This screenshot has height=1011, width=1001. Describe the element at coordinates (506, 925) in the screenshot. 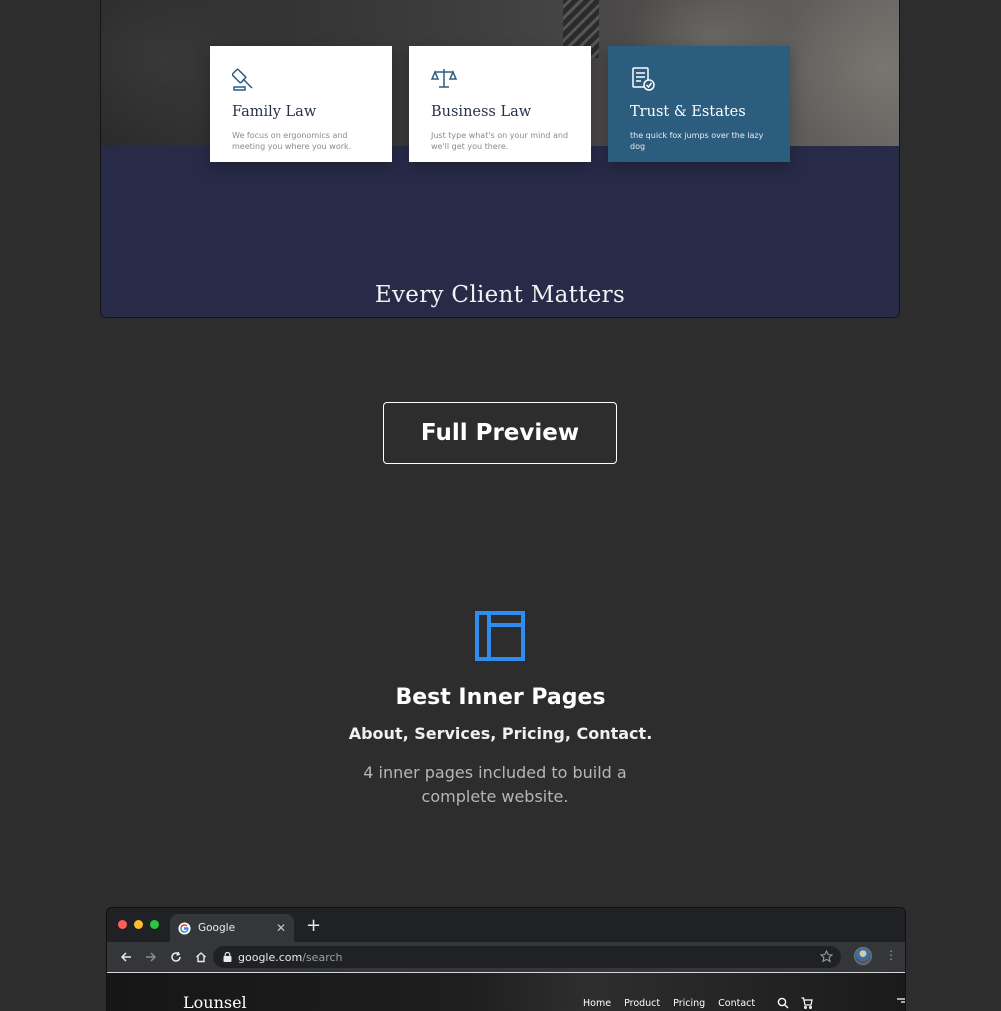

I see `browser-tab-bar: Google ✕ +` at that location.